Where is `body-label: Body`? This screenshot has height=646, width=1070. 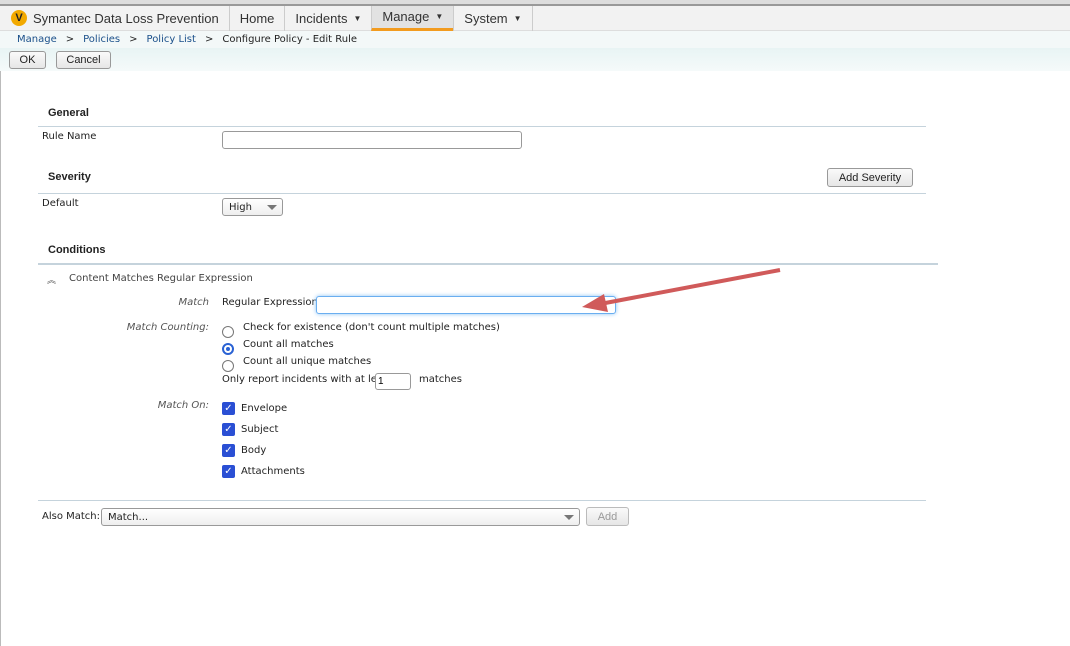
body-label: Body is located at coordinates (254, 450).